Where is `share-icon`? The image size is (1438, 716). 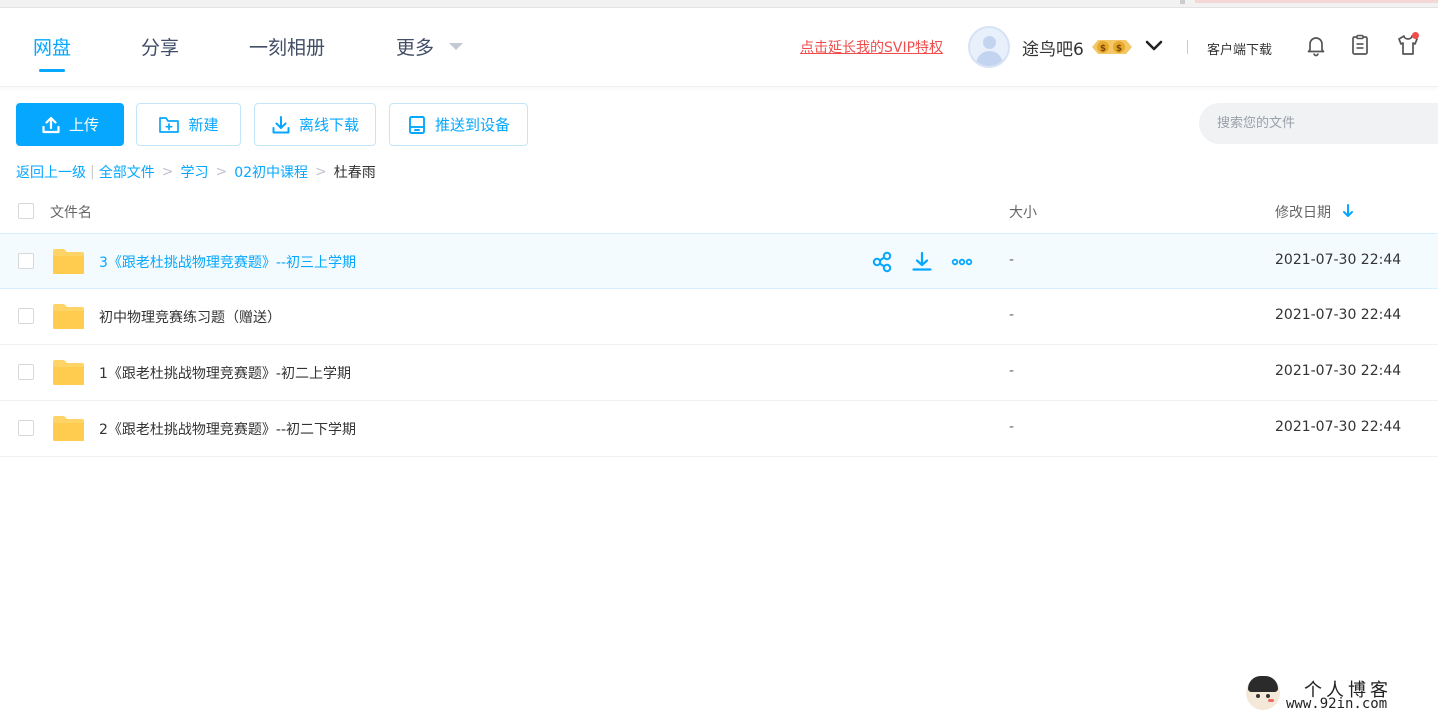 share-icon is located at coordinates (882, 262).